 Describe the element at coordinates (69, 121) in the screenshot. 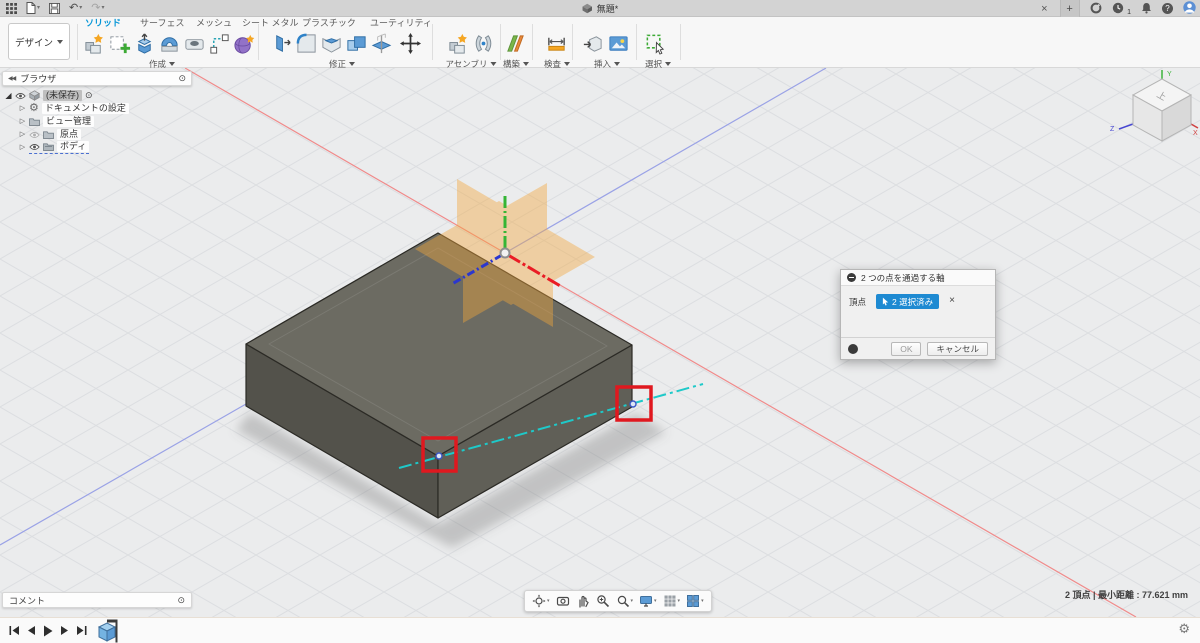

I see `tree-item-label: ビュー管理` at that location.